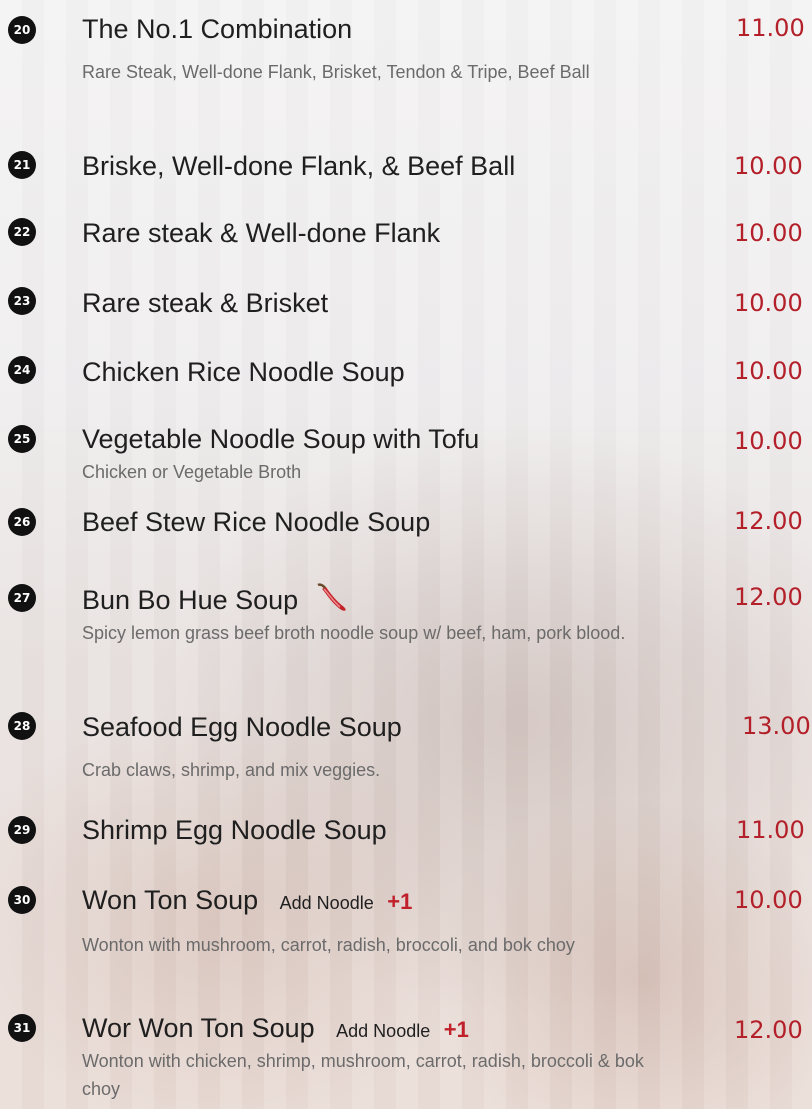 The image size is (812, 1109). Describe the element at coordinates (299, 166) in the screenshot. I see `item-name: Briske, Well-done Flank, & Beef Ball` at that location.